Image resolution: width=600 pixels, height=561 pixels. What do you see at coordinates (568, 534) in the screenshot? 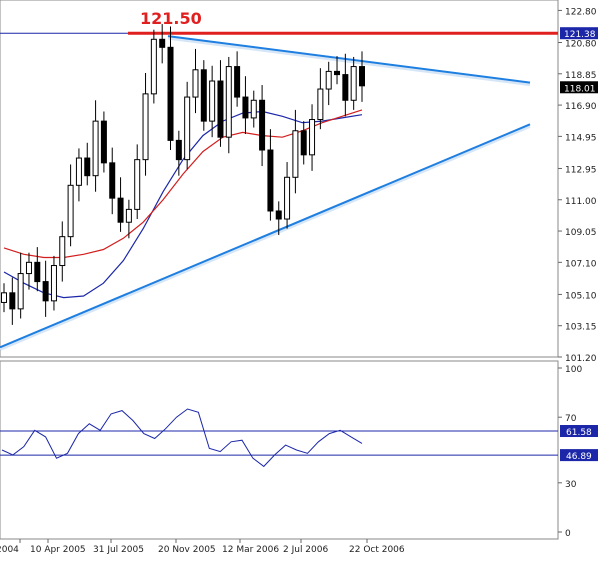
I see `indicator-y-tick-label: 0` at bounding box center [568, 534].